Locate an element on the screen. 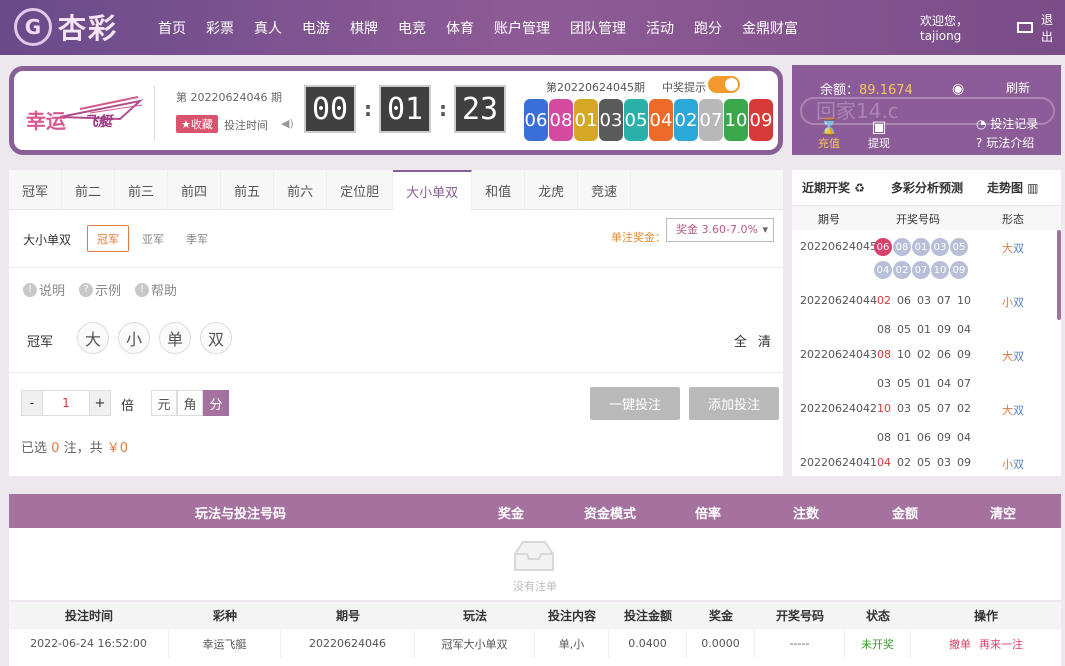 The height and width of the screenshot is (666, 1065). countdown-minutes: 01 is located at coordinates (405, 109).